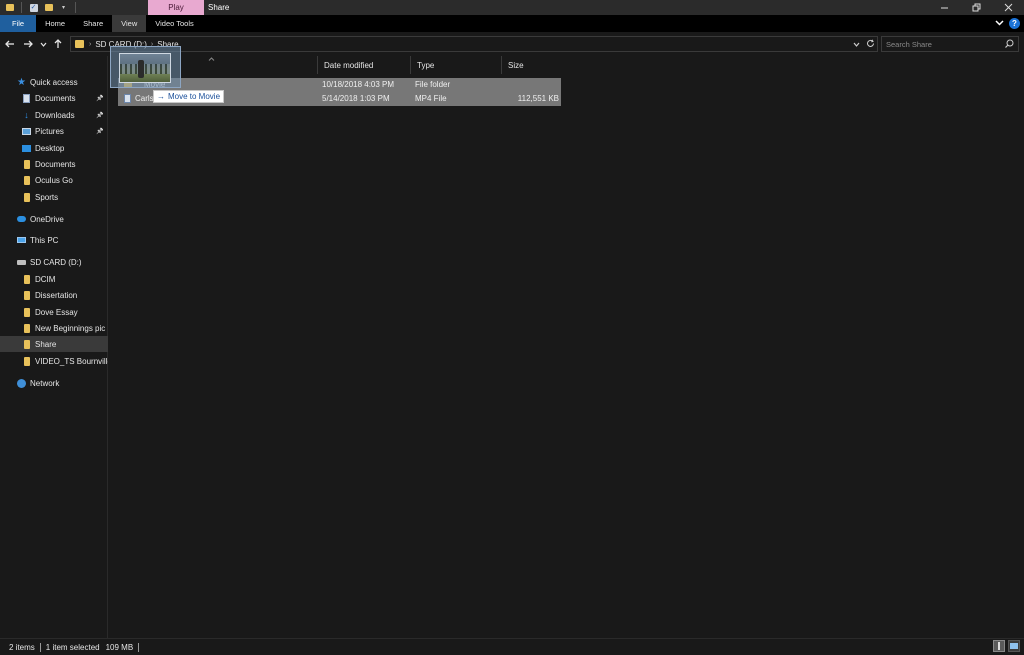 Image resolution: width=1024 pixels, height=655 pixels. I want to click on sidebar-item-network: Network, so click(54, 383).